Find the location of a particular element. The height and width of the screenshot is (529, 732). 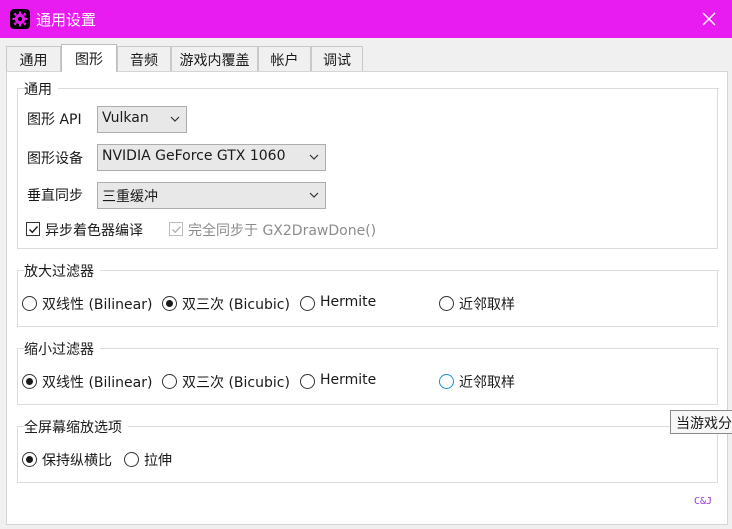

close-icon is located at coordinates (709, 19).